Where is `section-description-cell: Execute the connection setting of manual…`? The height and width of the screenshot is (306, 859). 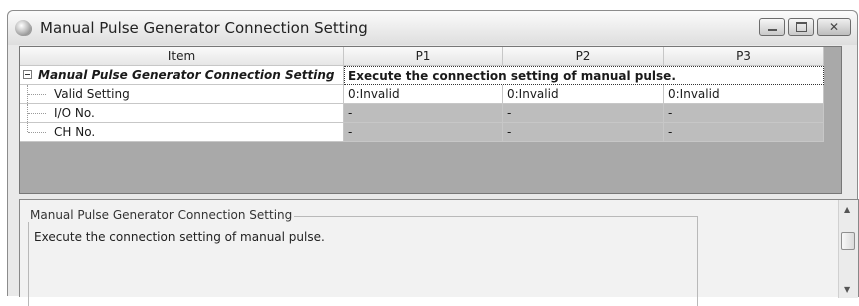 section-description-cell: Execute the connection setting of manual… is located at coordinates (584, 75).